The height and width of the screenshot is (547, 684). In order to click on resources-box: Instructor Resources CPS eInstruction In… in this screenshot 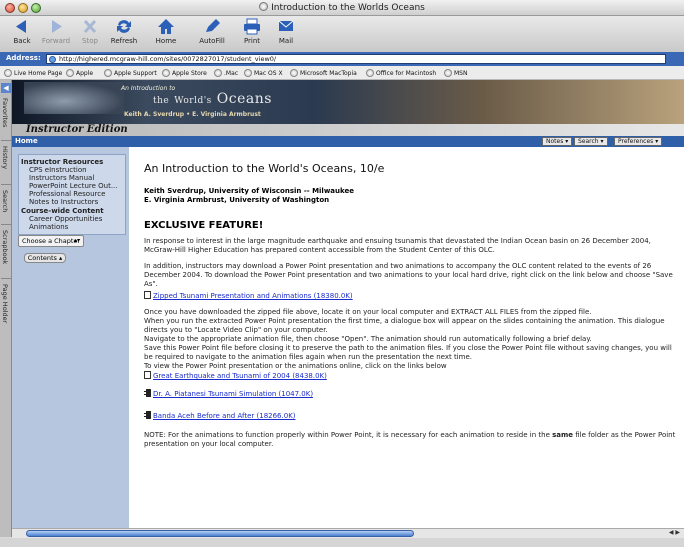, I will do `click(72, 194)`.